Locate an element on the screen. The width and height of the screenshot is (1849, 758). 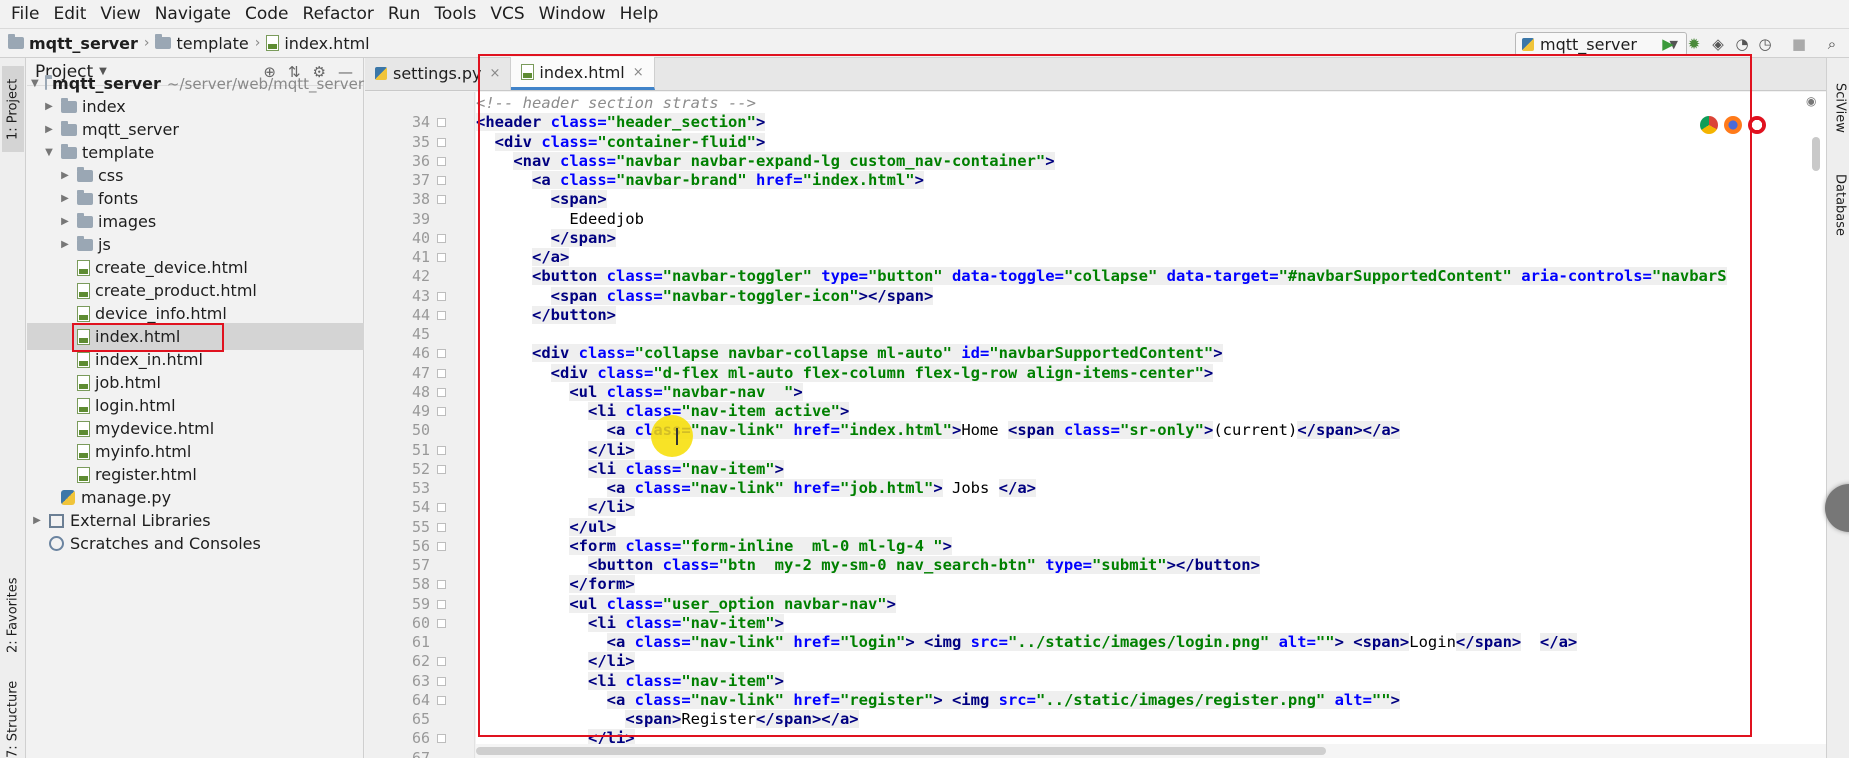
menu-edit: Edit is located at coordinates (69, 14).